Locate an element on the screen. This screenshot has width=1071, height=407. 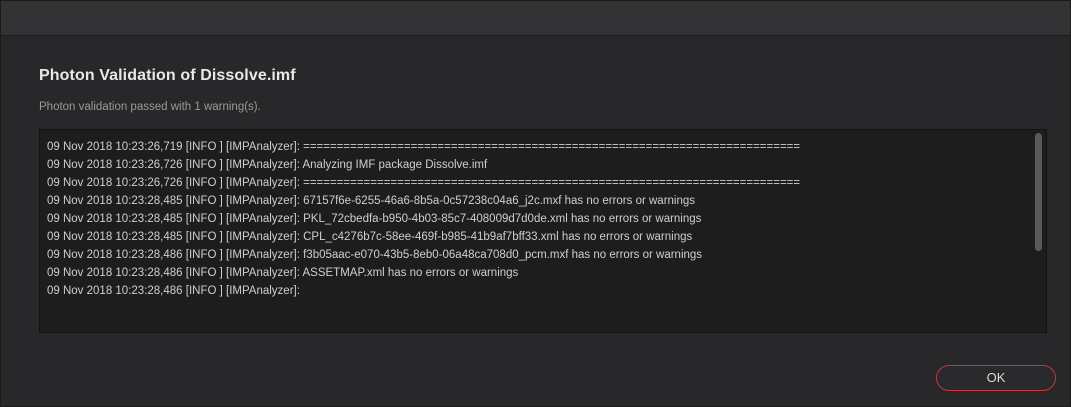
log-scrollbar-thumb is located at coordinates (1038, 192).